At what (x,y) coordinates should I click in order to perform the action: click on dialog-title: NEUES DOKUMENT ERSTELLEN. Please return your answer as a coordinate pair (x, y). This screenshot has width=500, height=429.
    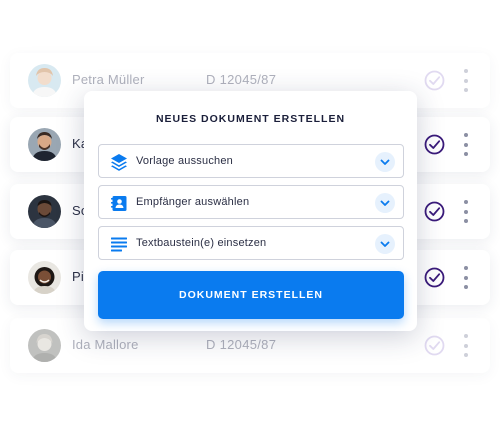
    Looking at the image, I should click on (250, 119).